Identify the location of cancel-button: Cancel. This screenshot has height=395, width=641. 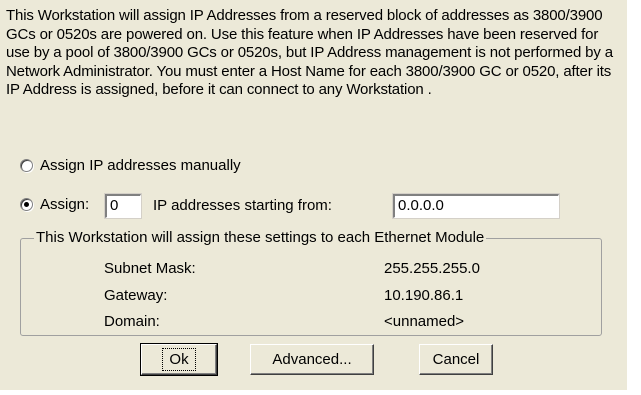
(456, 359).